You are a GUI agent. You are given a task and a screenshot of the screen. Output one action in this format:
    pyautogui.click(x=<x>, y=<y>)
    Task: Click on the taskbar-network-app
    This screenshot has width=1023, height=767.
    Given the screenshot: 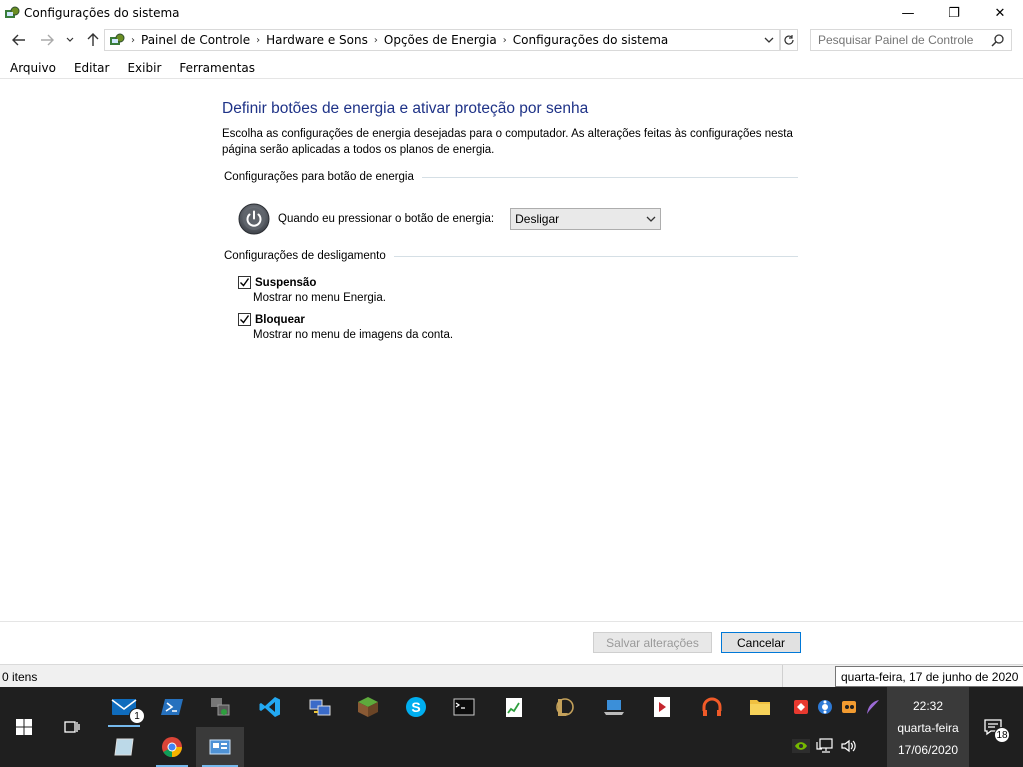 What is the action you would take?
    pyautogui.click(x=320, y=707)
    